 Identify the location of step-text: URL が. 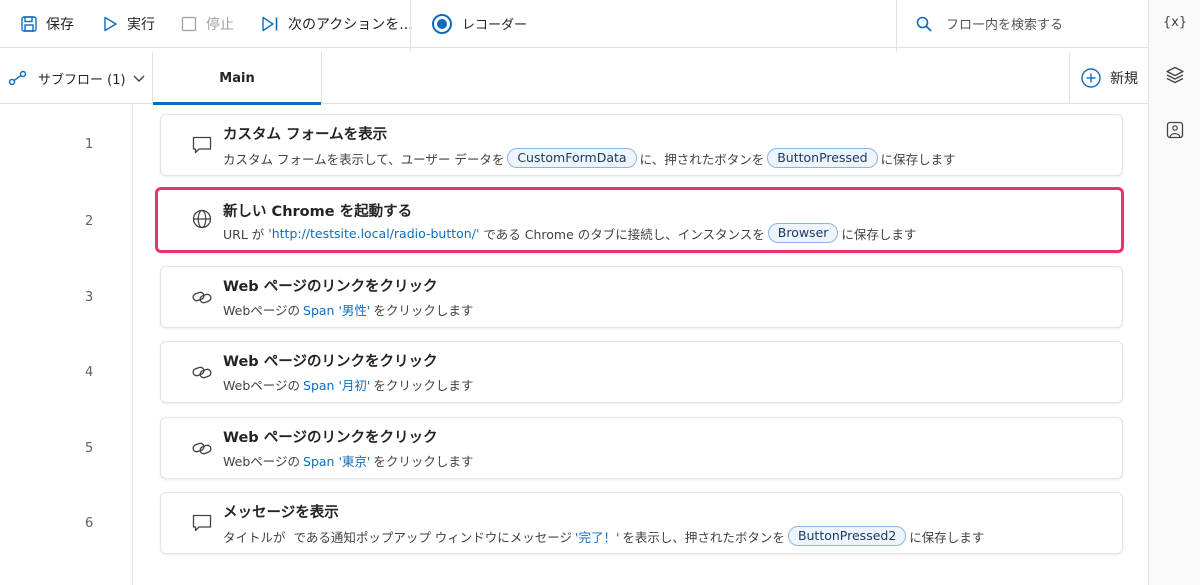
(244, 234).